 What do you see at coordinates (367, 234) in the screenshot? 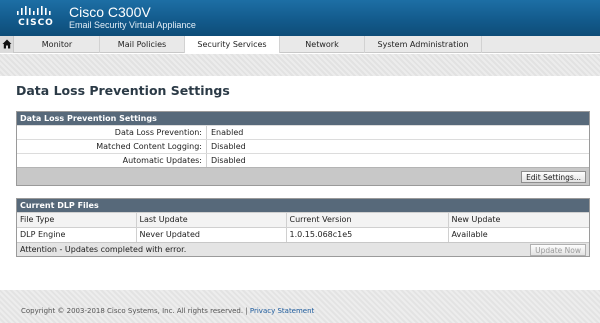
I see `table-cell: 1.0.15.068c1e5` at bounding box center [367, 234].